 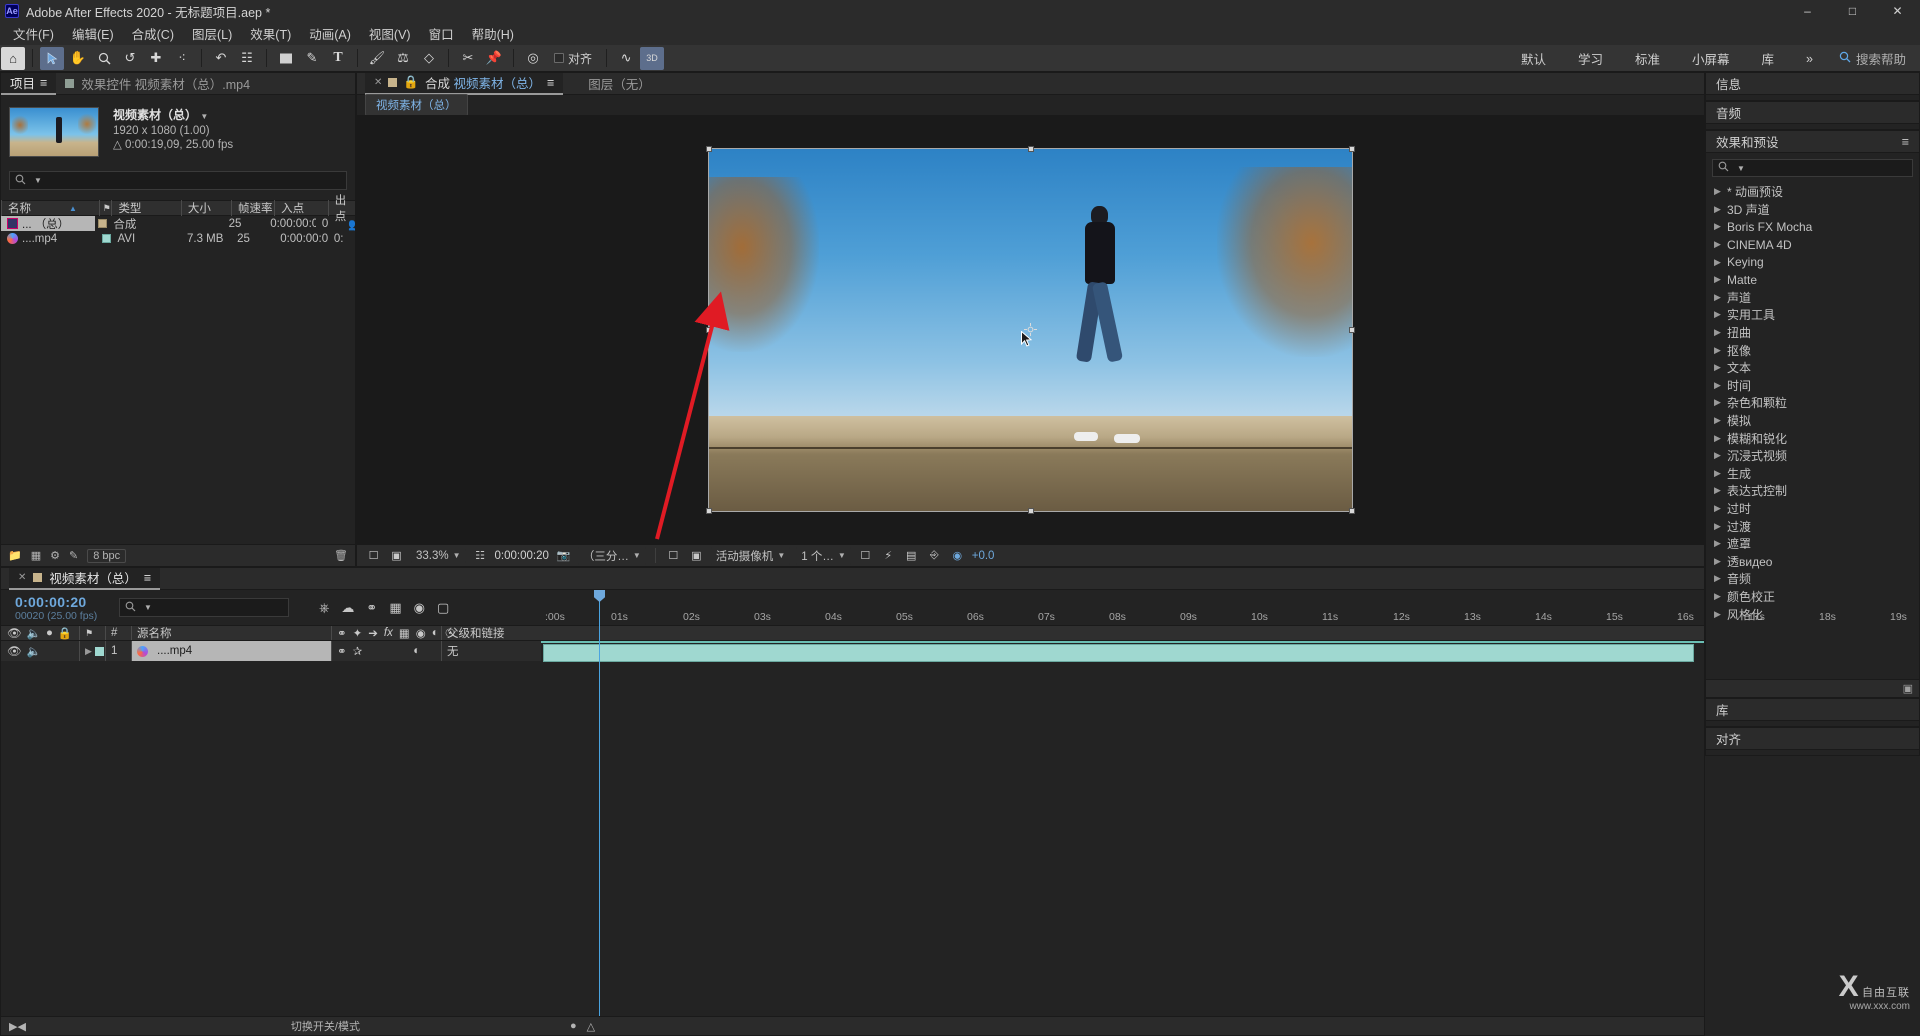 What do you see at coordinates (104, 58) in the screenshot?
I see `zoom-tool-icon` at bounding box center [104, 58].